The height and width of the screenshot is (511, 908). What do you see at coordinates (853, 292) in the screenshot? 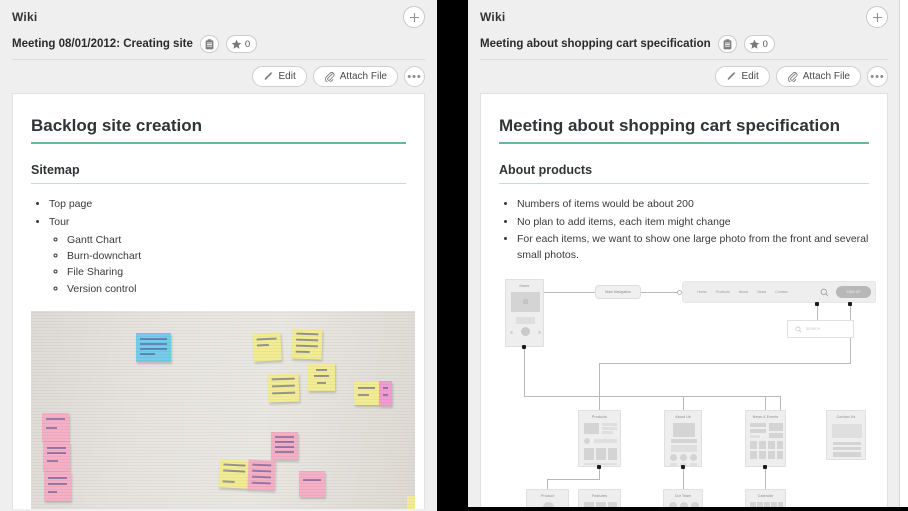
I see `signup-button-mock: SIGN UP` at bounding box center [853, 292].